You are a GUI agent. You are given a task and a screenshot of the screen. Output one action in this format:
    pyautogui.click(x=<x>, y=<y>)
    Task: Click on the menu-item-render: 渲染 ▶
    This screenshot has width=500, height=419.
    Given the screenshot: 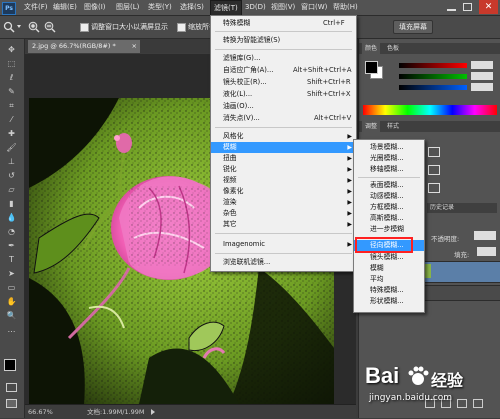 What is the action you would take?
    pyautogui.click(x=283, y=202)
    